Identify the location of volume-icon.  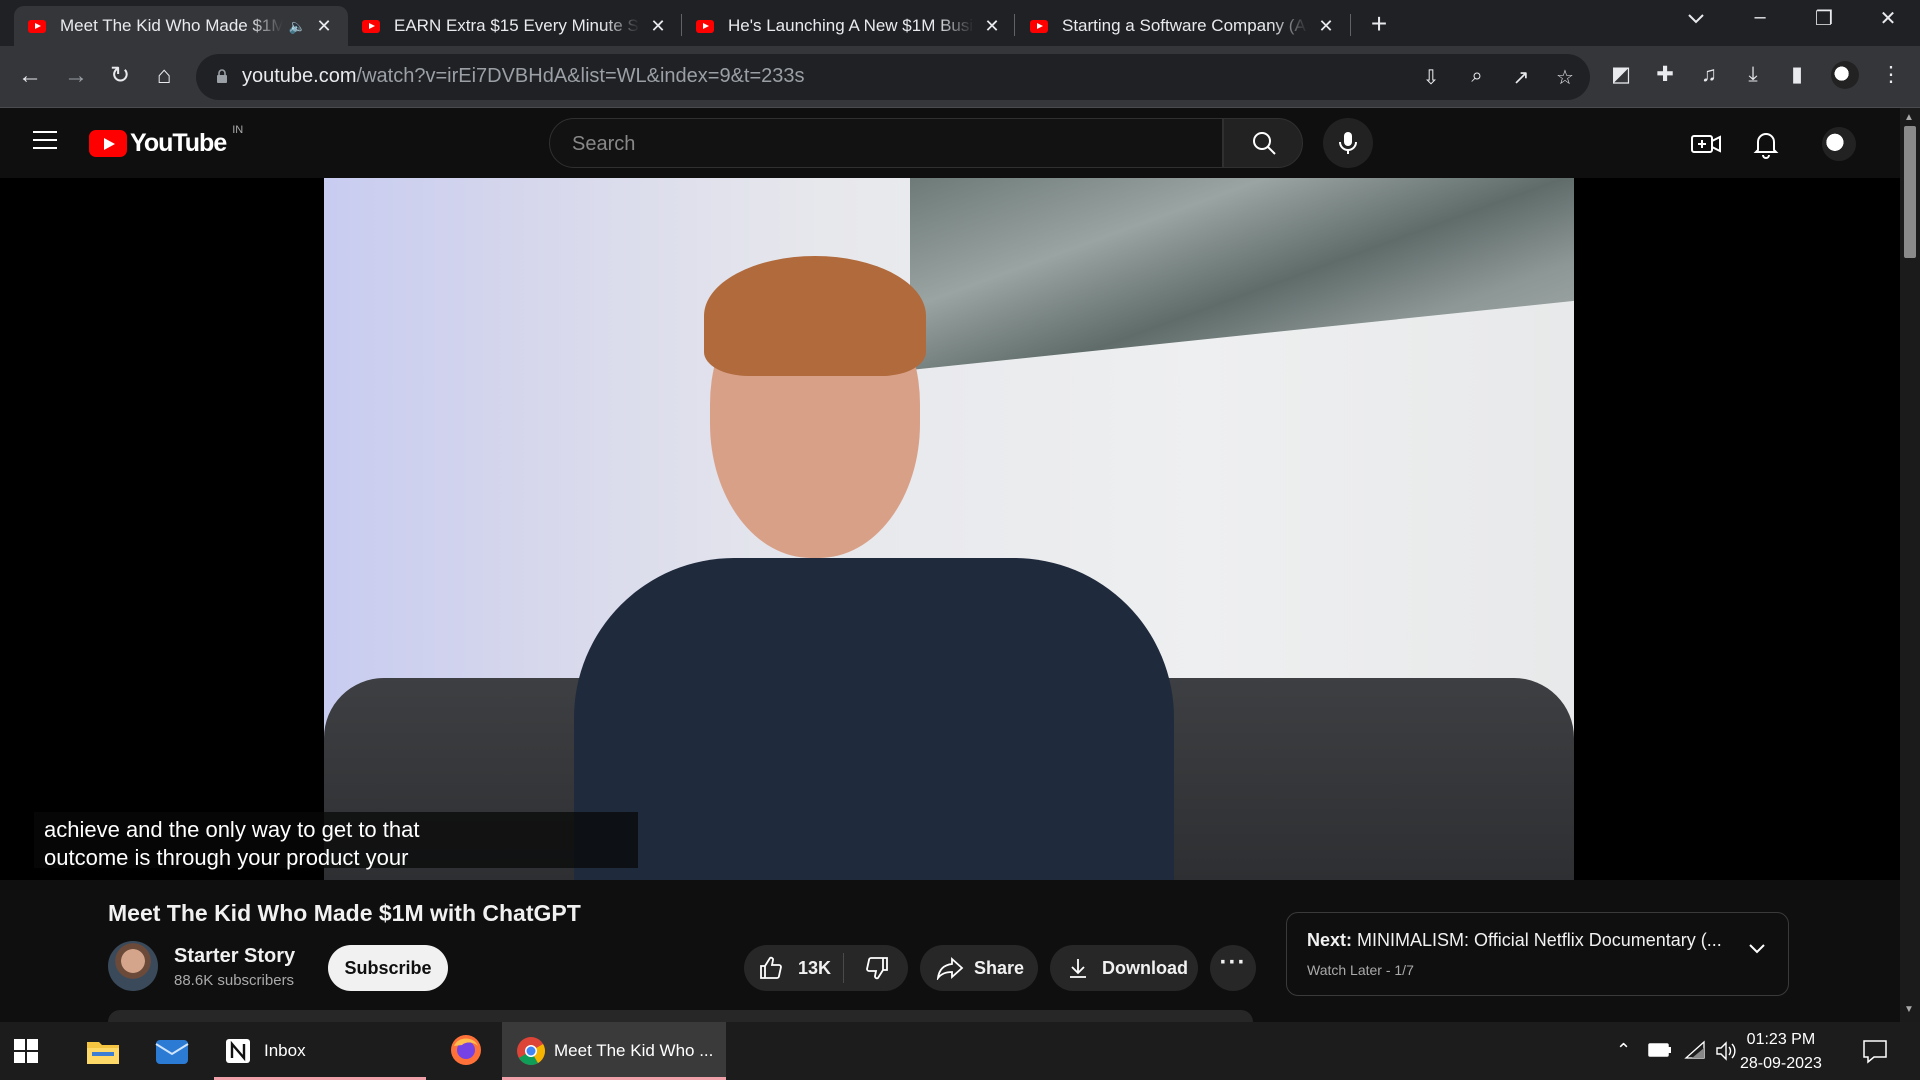
(1726, 1051).